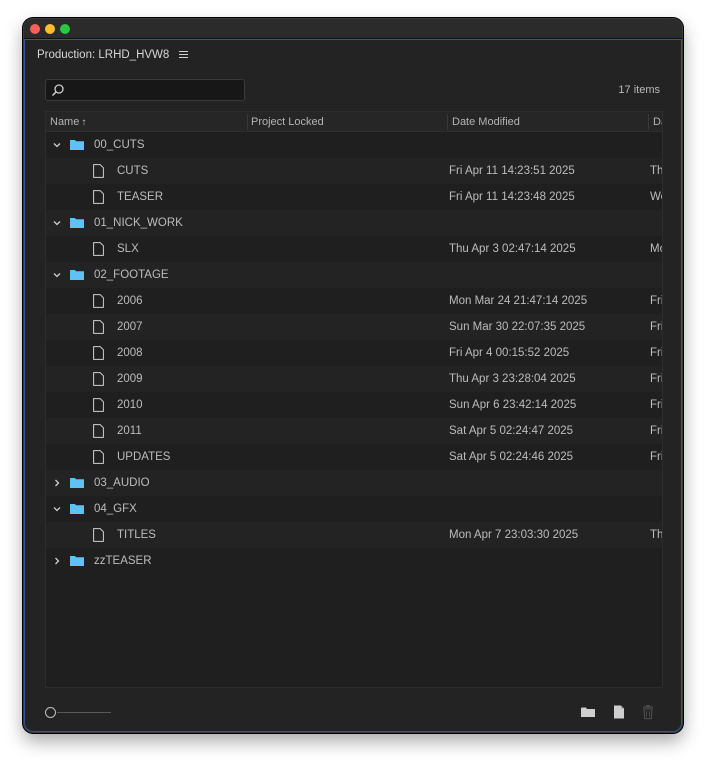 The width and height of the screenshot is (706, 760). Describe the element at coordinates (354, 171) in the screenshot. I see `file-row: CUTS Fri Apr 11 14:23:51 2025 Th` at that location.